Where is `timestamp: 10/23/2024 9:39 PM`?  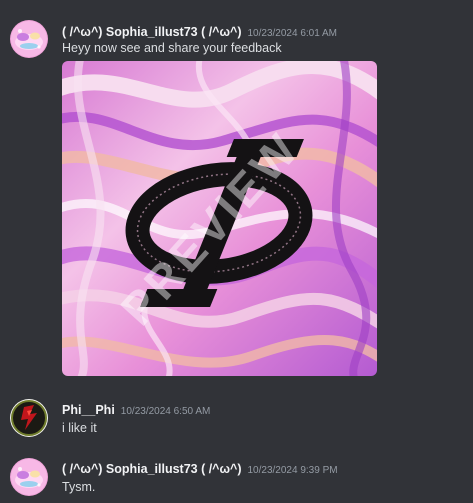 timestamp: 10/23/2024 9:39 PM is located at coordinates (292, 470).